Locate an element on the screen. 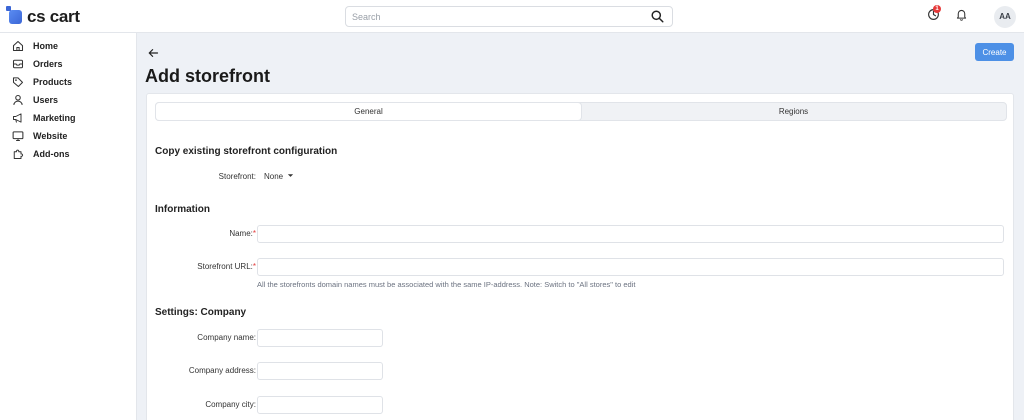  copy-config-heading: Copy existing storefront configuration is located at coordinates (246, 151).